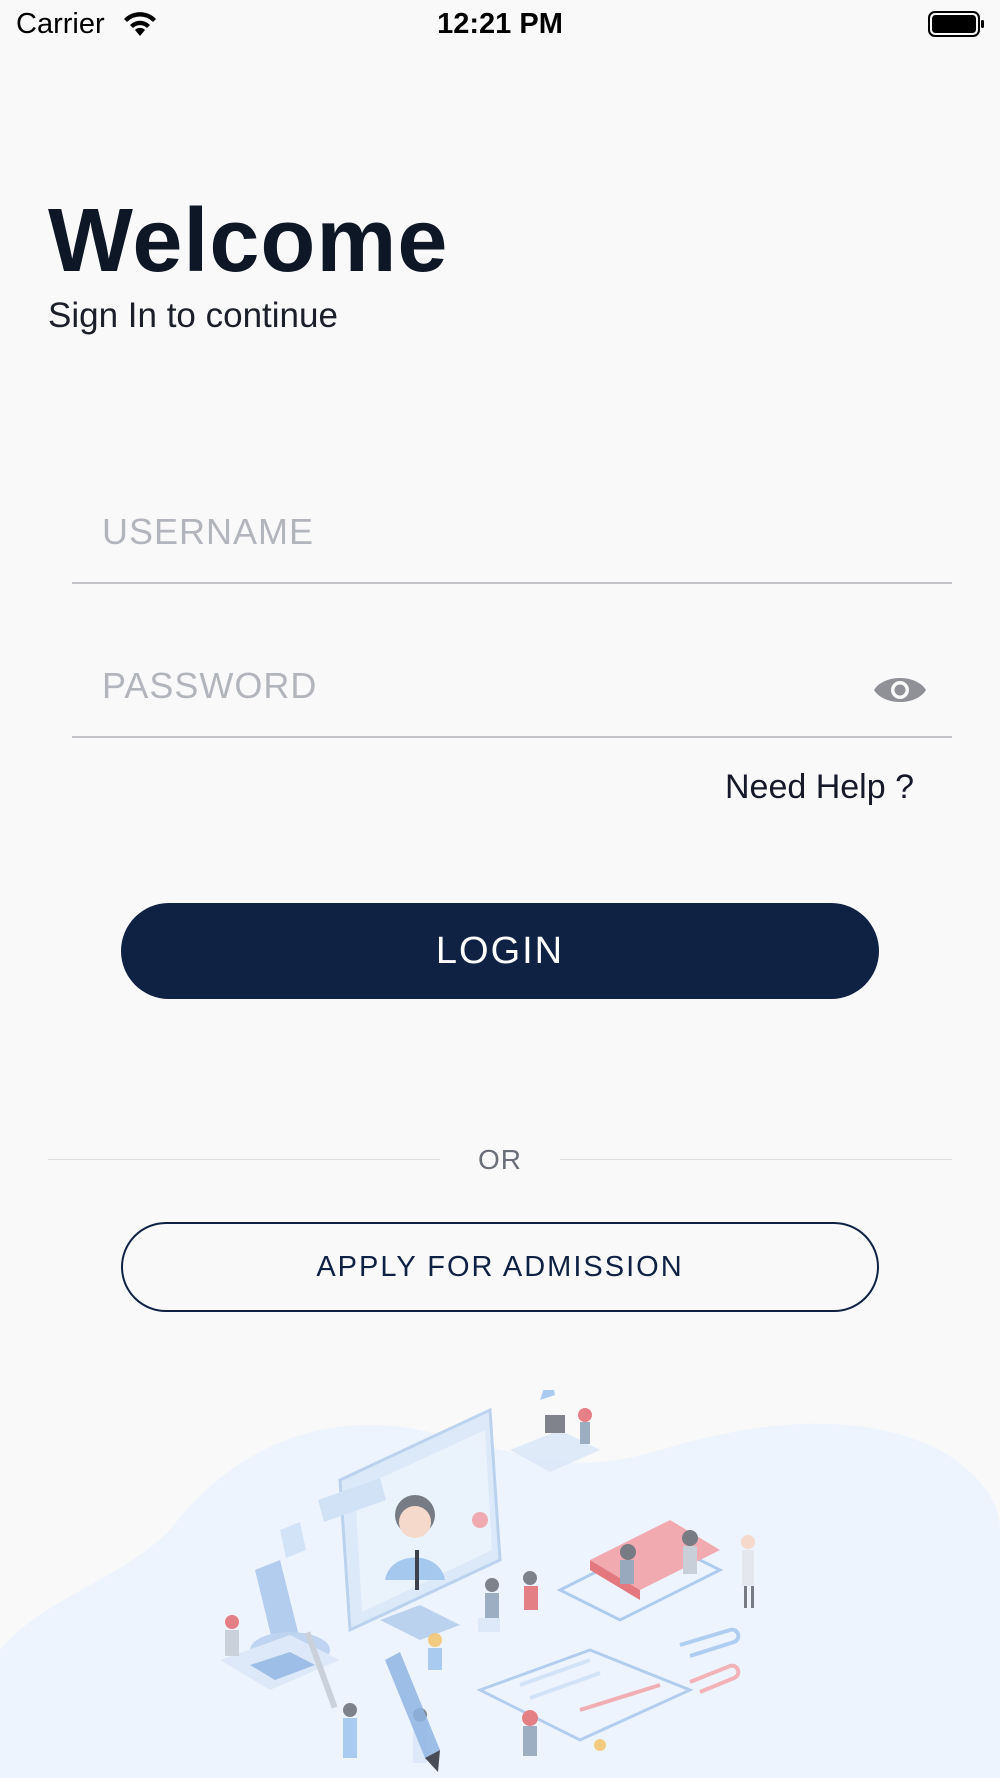 This screenshot has width=1000, height=1778. I want to click on page-title: Welcome, so click(248, 241).